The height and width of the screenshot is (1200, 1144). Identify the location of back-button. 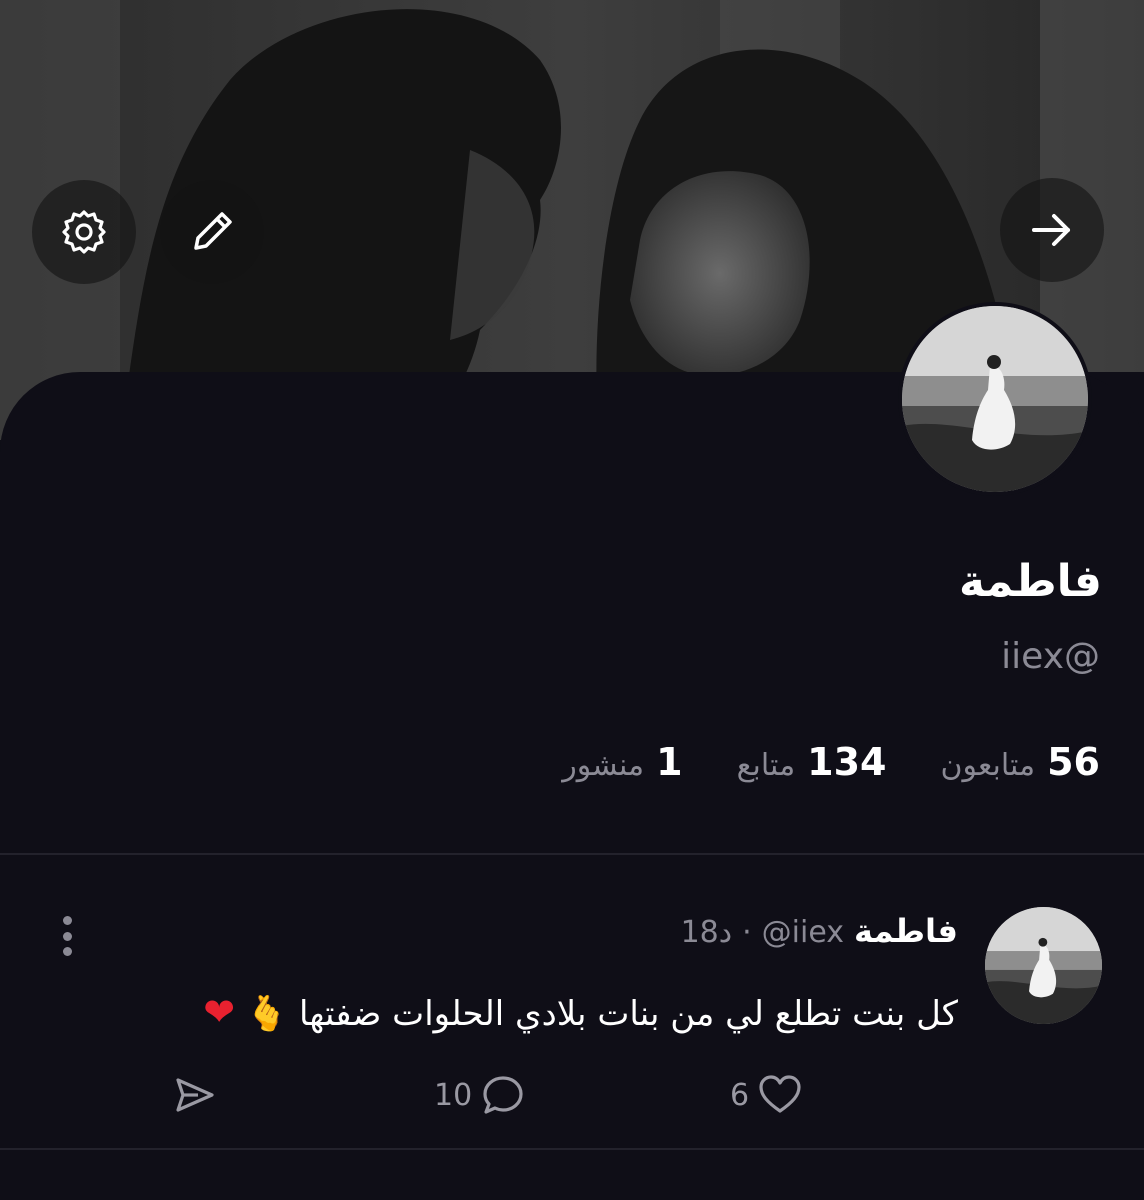
(1052, 230).